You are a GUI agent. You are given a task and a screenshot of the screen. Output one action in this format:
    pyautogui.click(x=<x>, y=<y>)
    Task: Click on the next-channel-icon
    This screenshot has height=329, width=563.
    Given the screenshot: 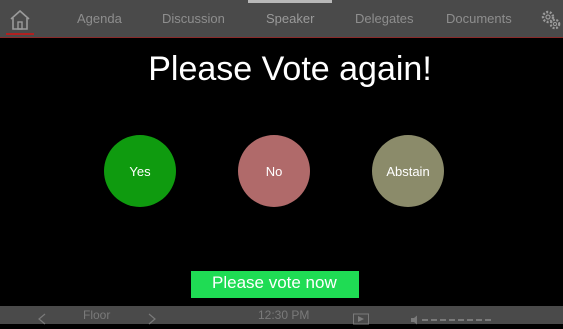 What is the action you would take?
    pyautogui.click(x=152, y=319)
    